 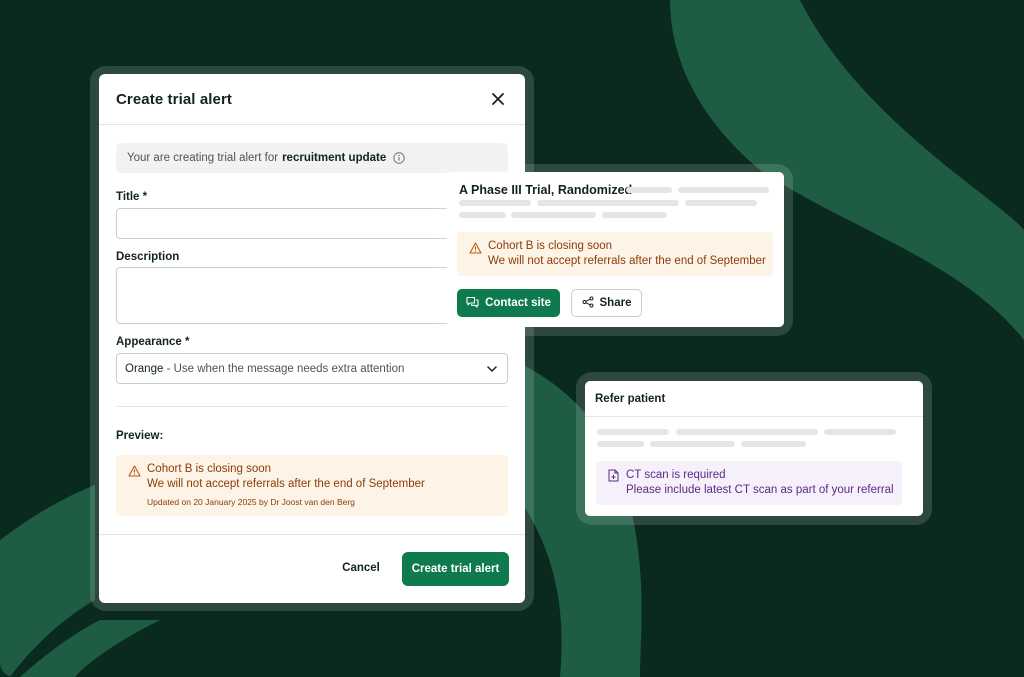 What do you see at coordinates (498, 99) in the screenshot?
I see `close-icon` at bounding box center [498, 99].